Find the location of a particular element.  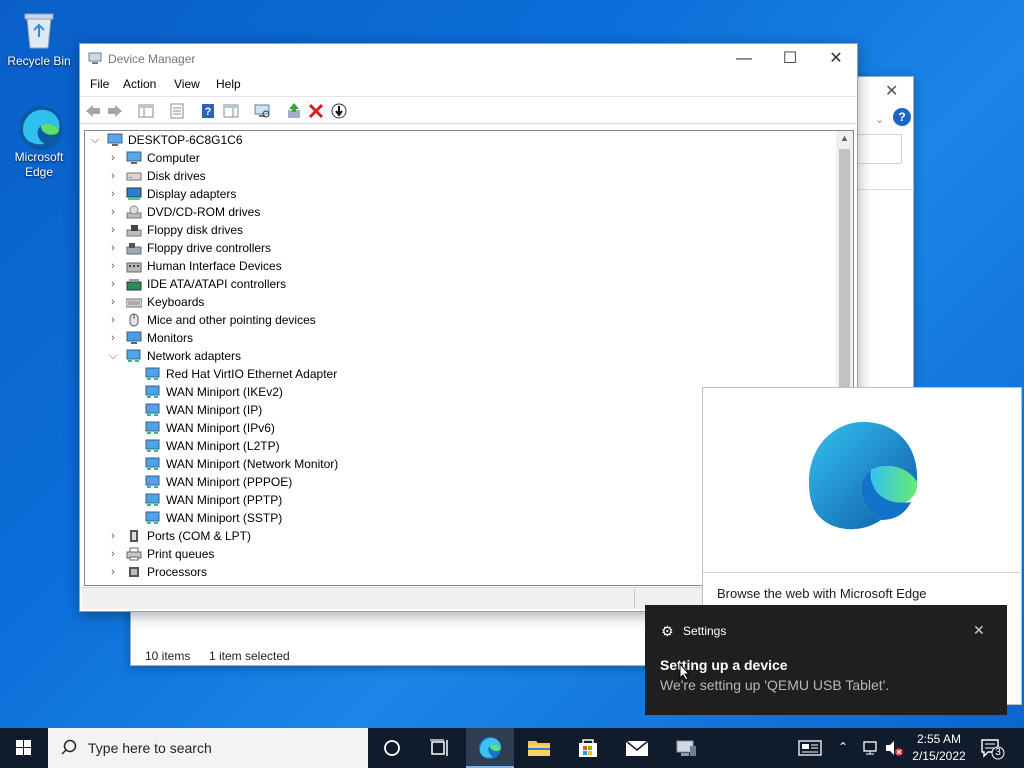

status-selected-count: 1 item selected is located at coordinates (249, 656).